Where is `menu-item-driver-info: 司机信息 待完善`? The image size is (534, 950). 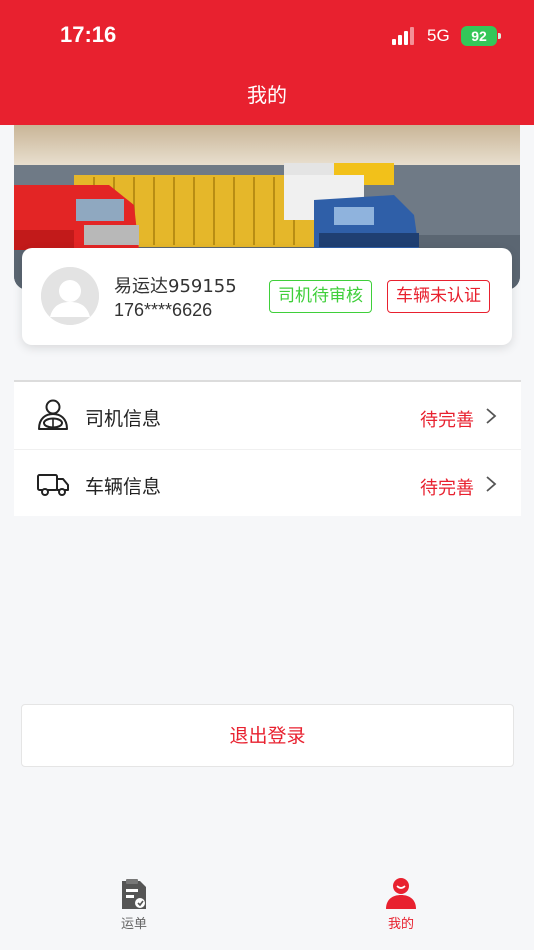 menu-item-driver-info: 司机信息 待完善 is located at coordinates (267, 416).